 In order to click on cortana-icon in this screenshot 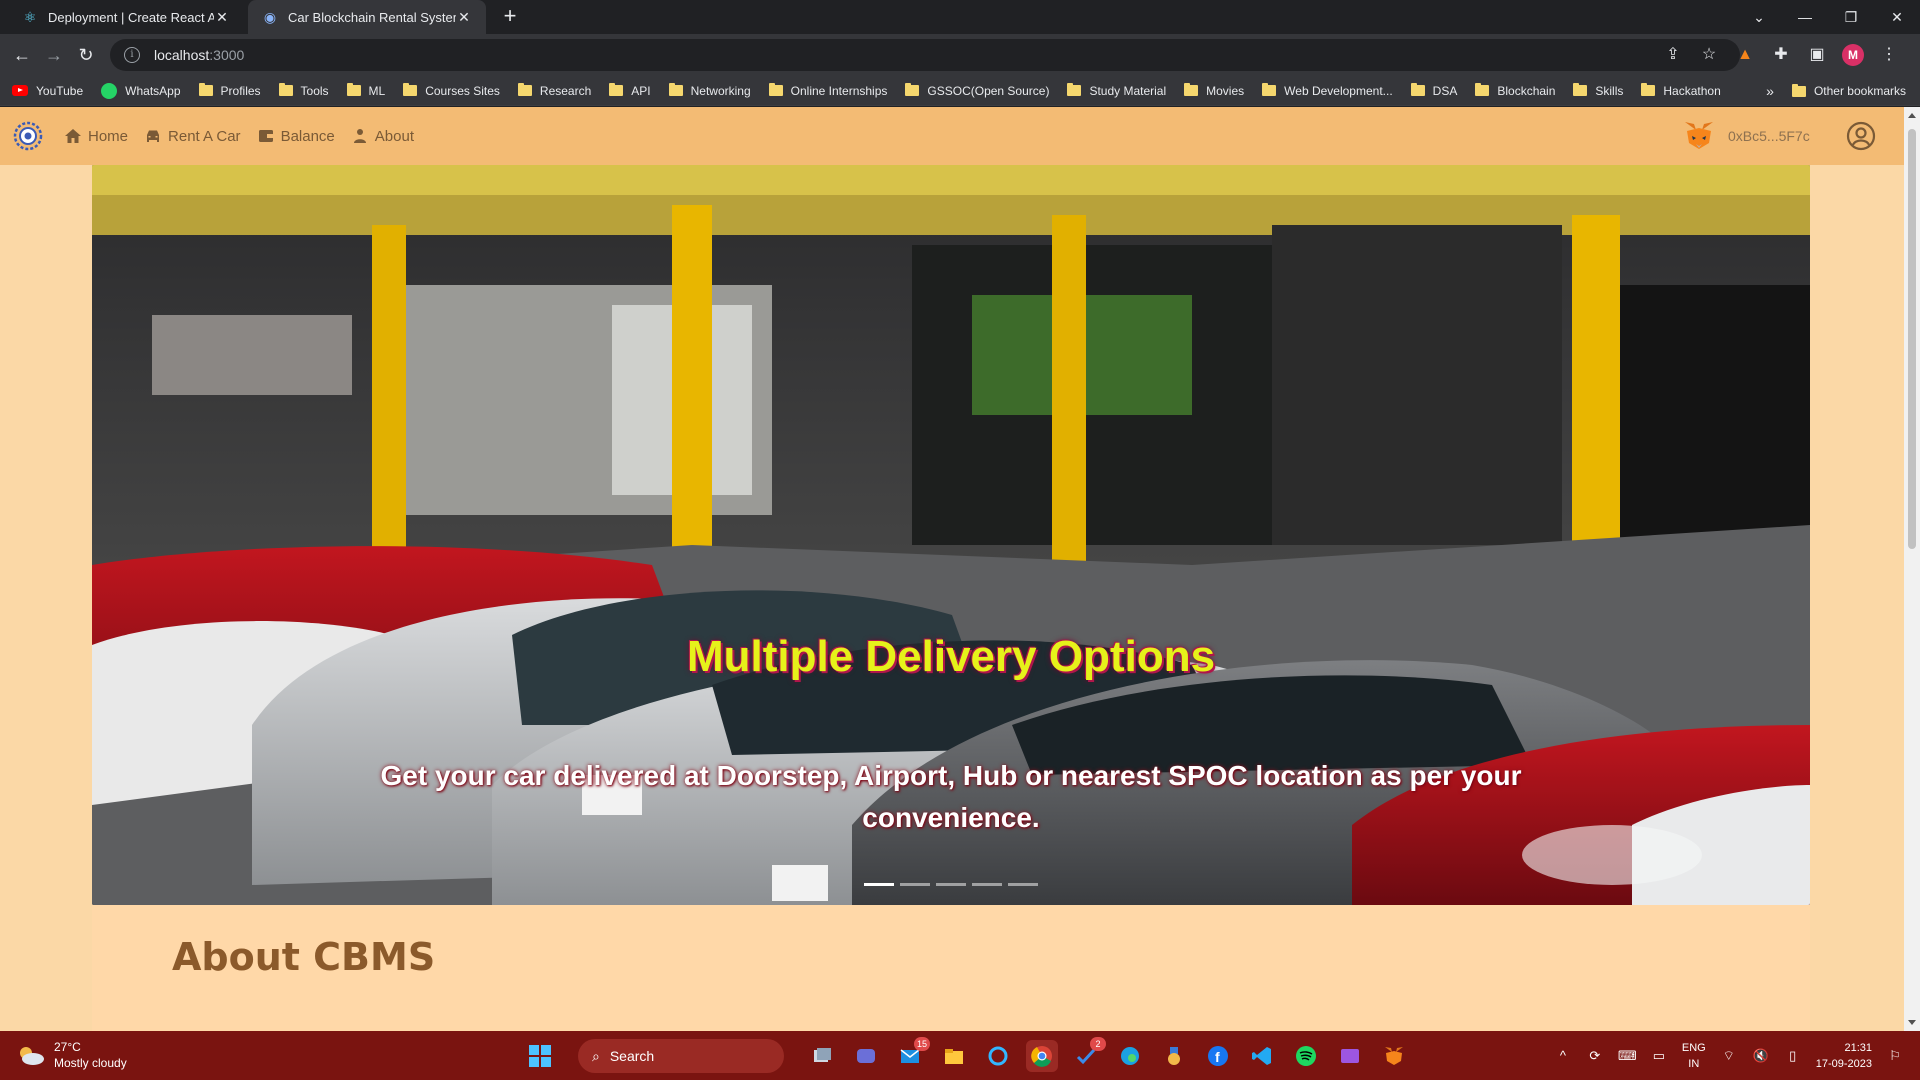, I will do `click(998, 1056)`.